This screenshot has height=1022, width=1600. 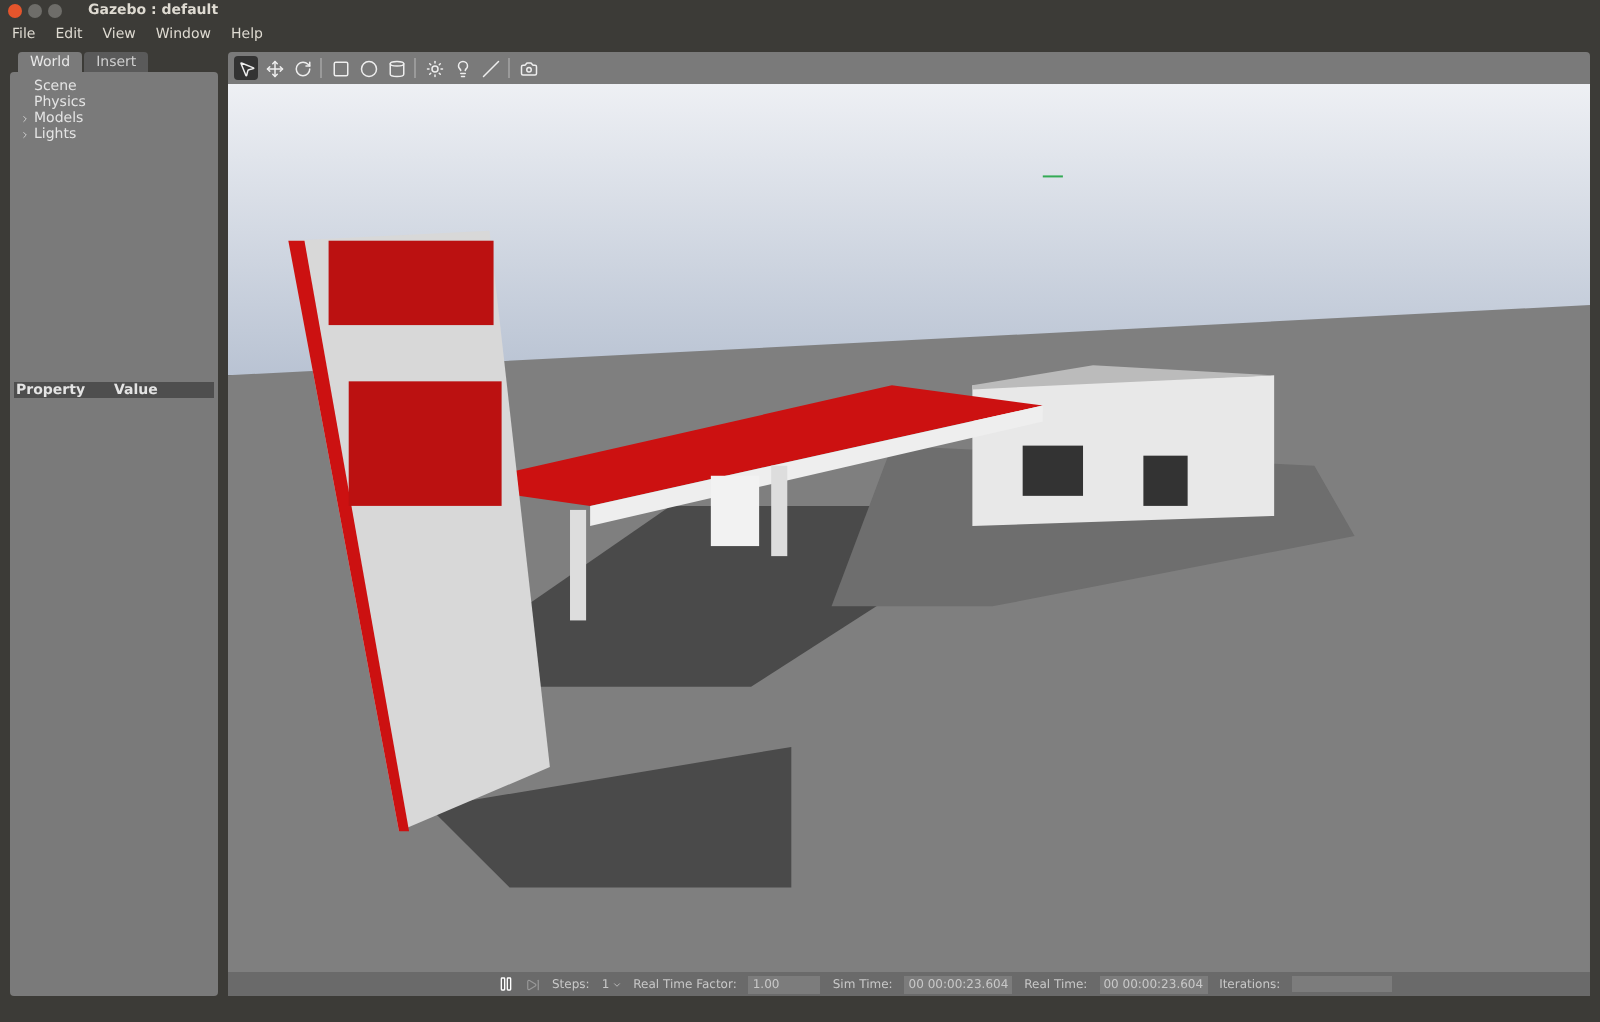 I want to click on sphere-tool-button, so click(x=368, y=68).